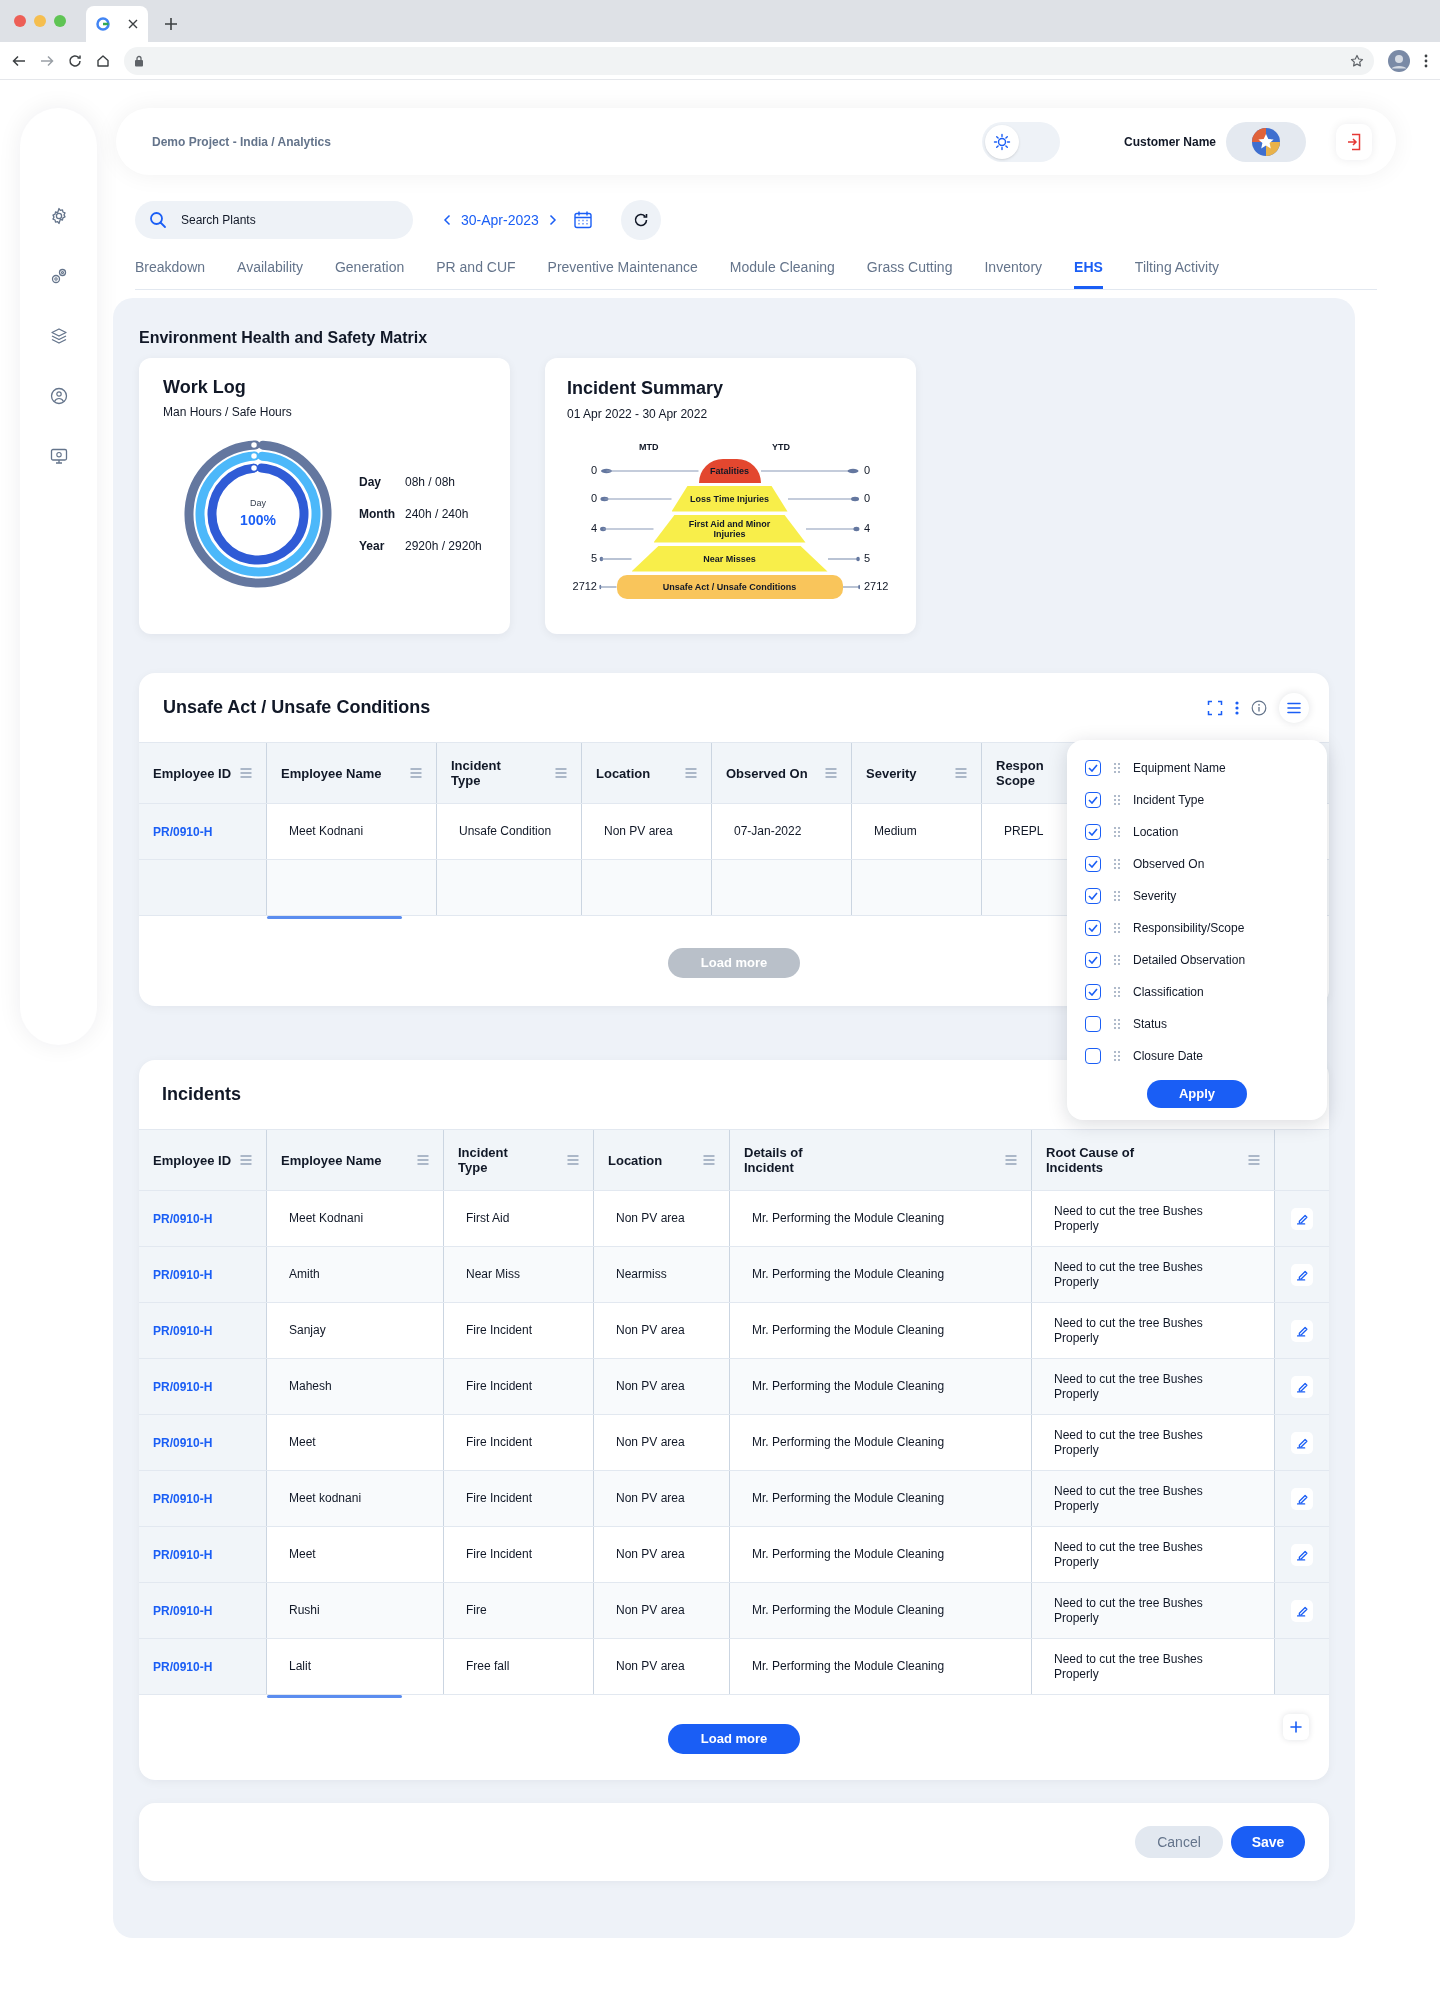 This screenshot has width=1440, height=2006. What do you see at coordinates (1091, 1160) in the screenshot?
I see `column-header: Root Cause of Incidents` at bounding box center [1091, 1160].